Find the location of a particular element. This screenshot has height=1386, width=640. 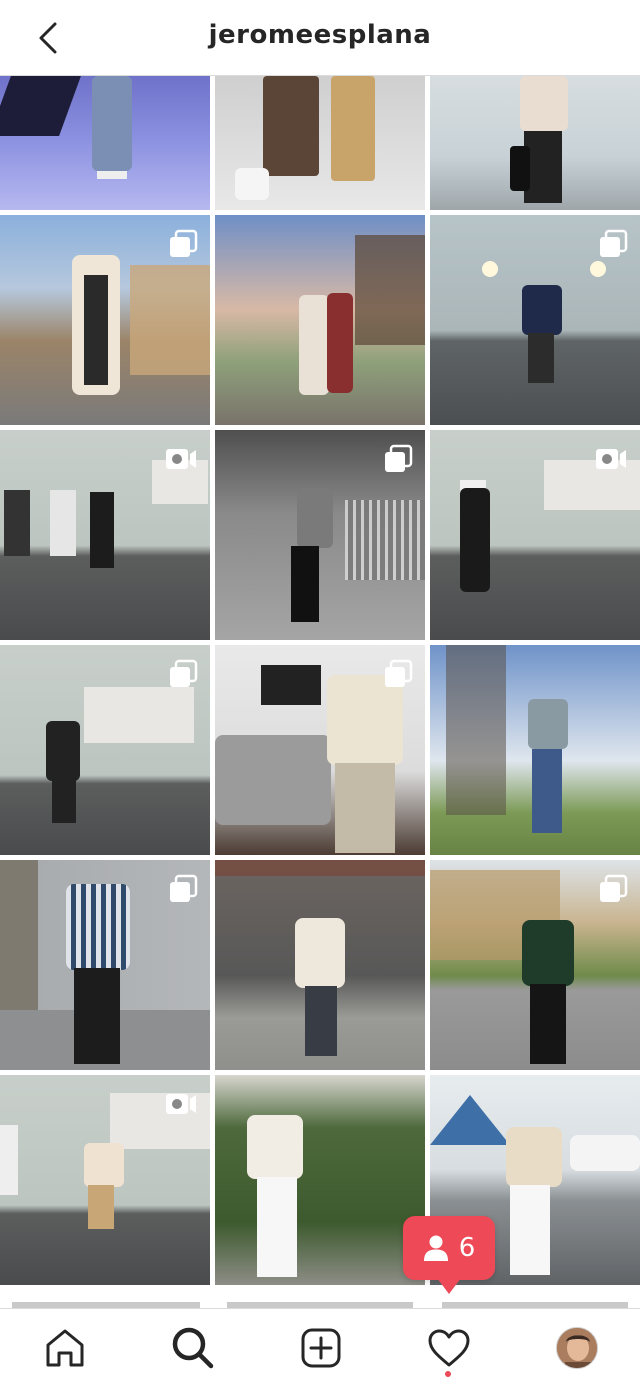

notification-count: 6 is located at coordinates (467, 1248).